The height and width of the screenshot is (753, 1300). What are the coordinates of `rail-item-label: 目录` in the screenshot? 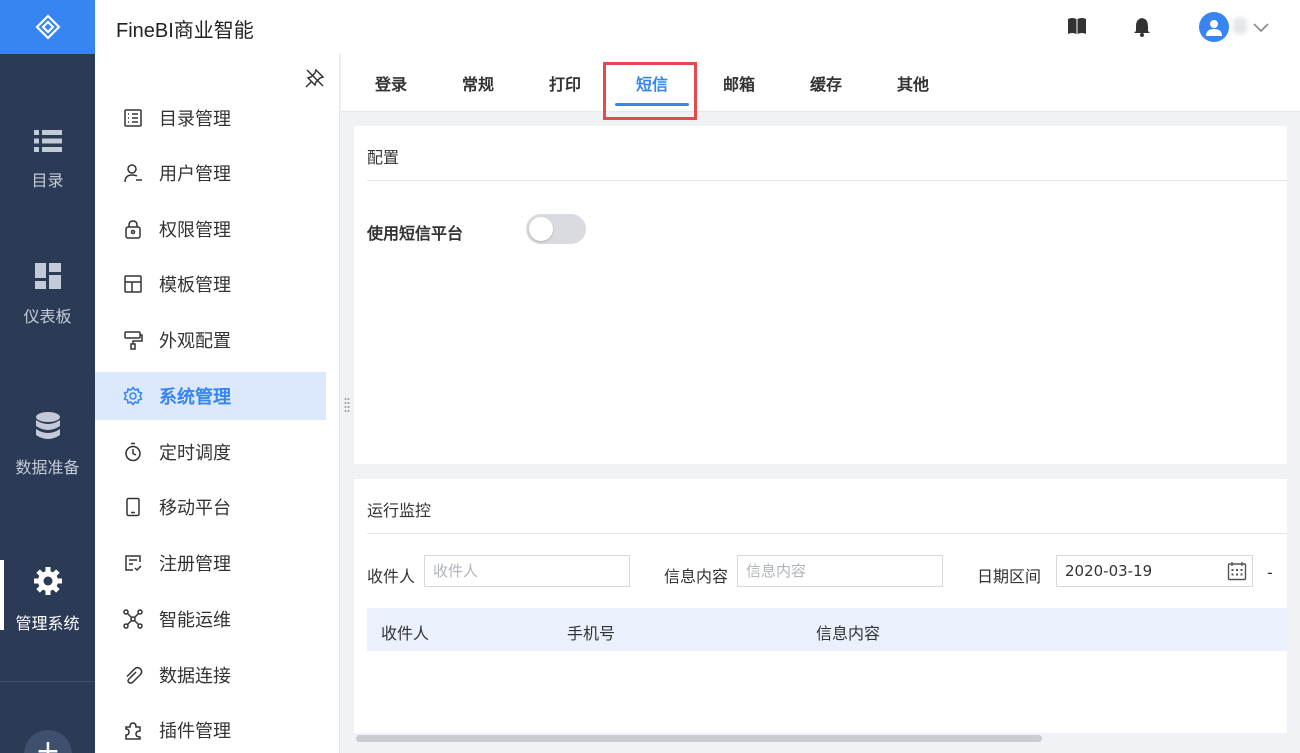 It's located at (47, 180).